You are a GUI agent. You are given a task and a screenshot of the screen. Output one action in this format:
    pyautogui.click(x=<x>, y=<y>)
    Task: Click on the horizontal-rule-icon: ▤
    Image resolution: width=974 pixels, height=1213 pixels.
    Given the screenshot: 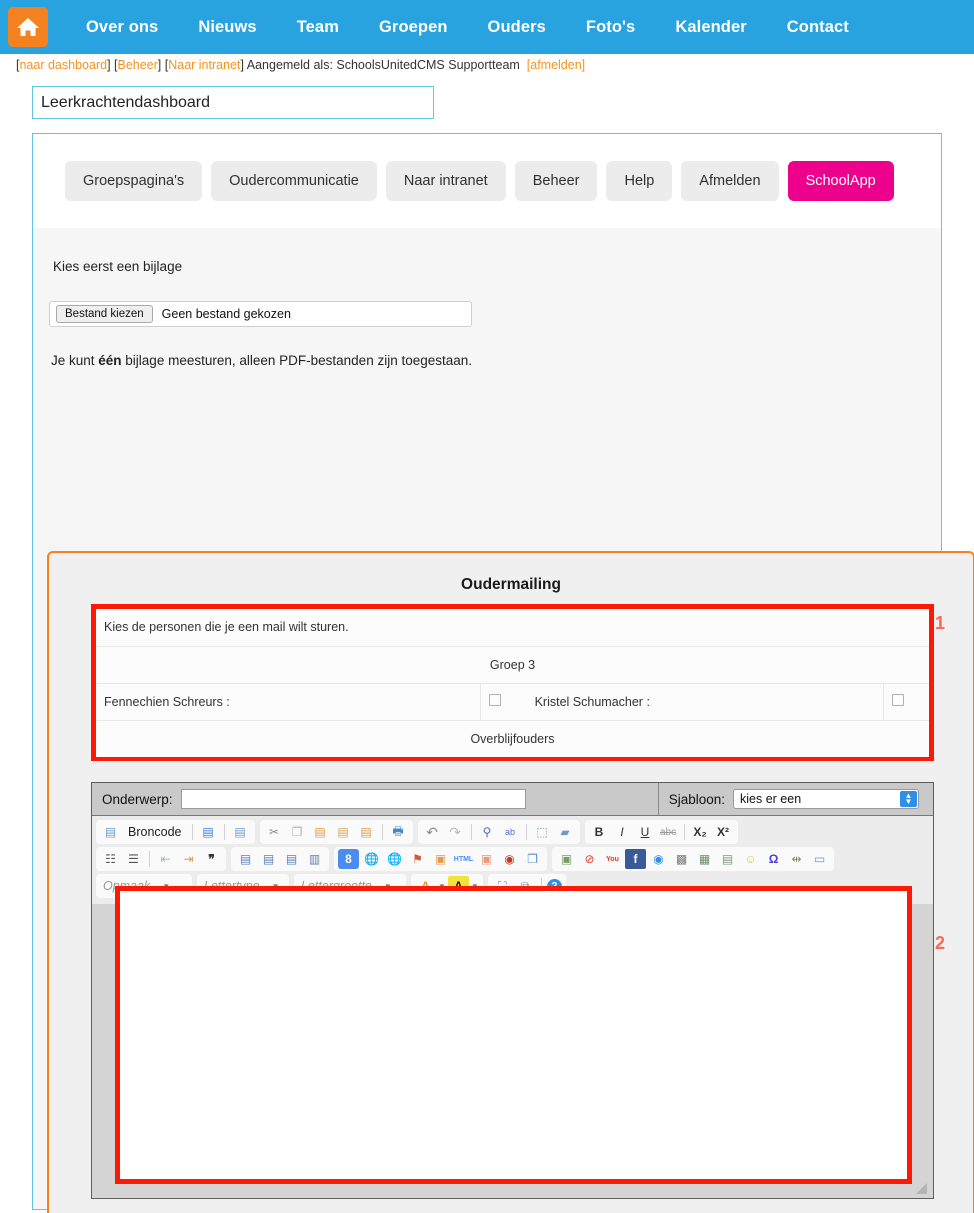 What is the action you would take?
    pyautogui.click(x=727, y=859)
    